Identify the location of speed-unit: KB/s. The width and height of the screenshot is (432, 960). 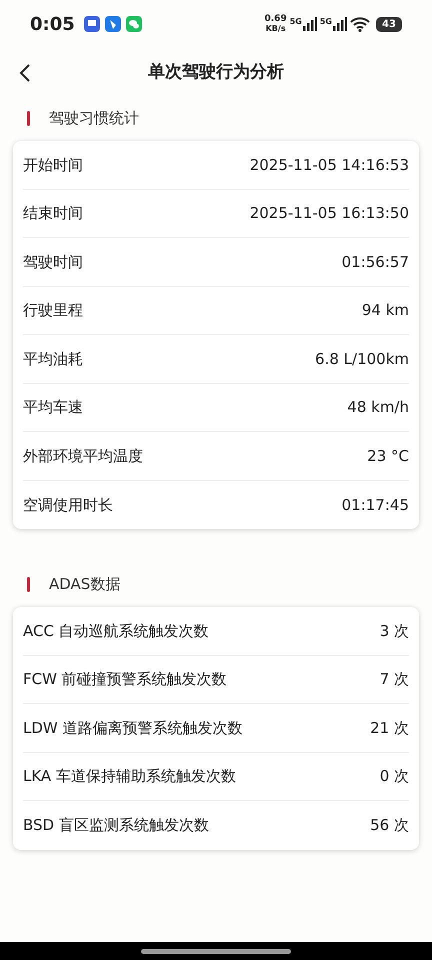
(276, 28).